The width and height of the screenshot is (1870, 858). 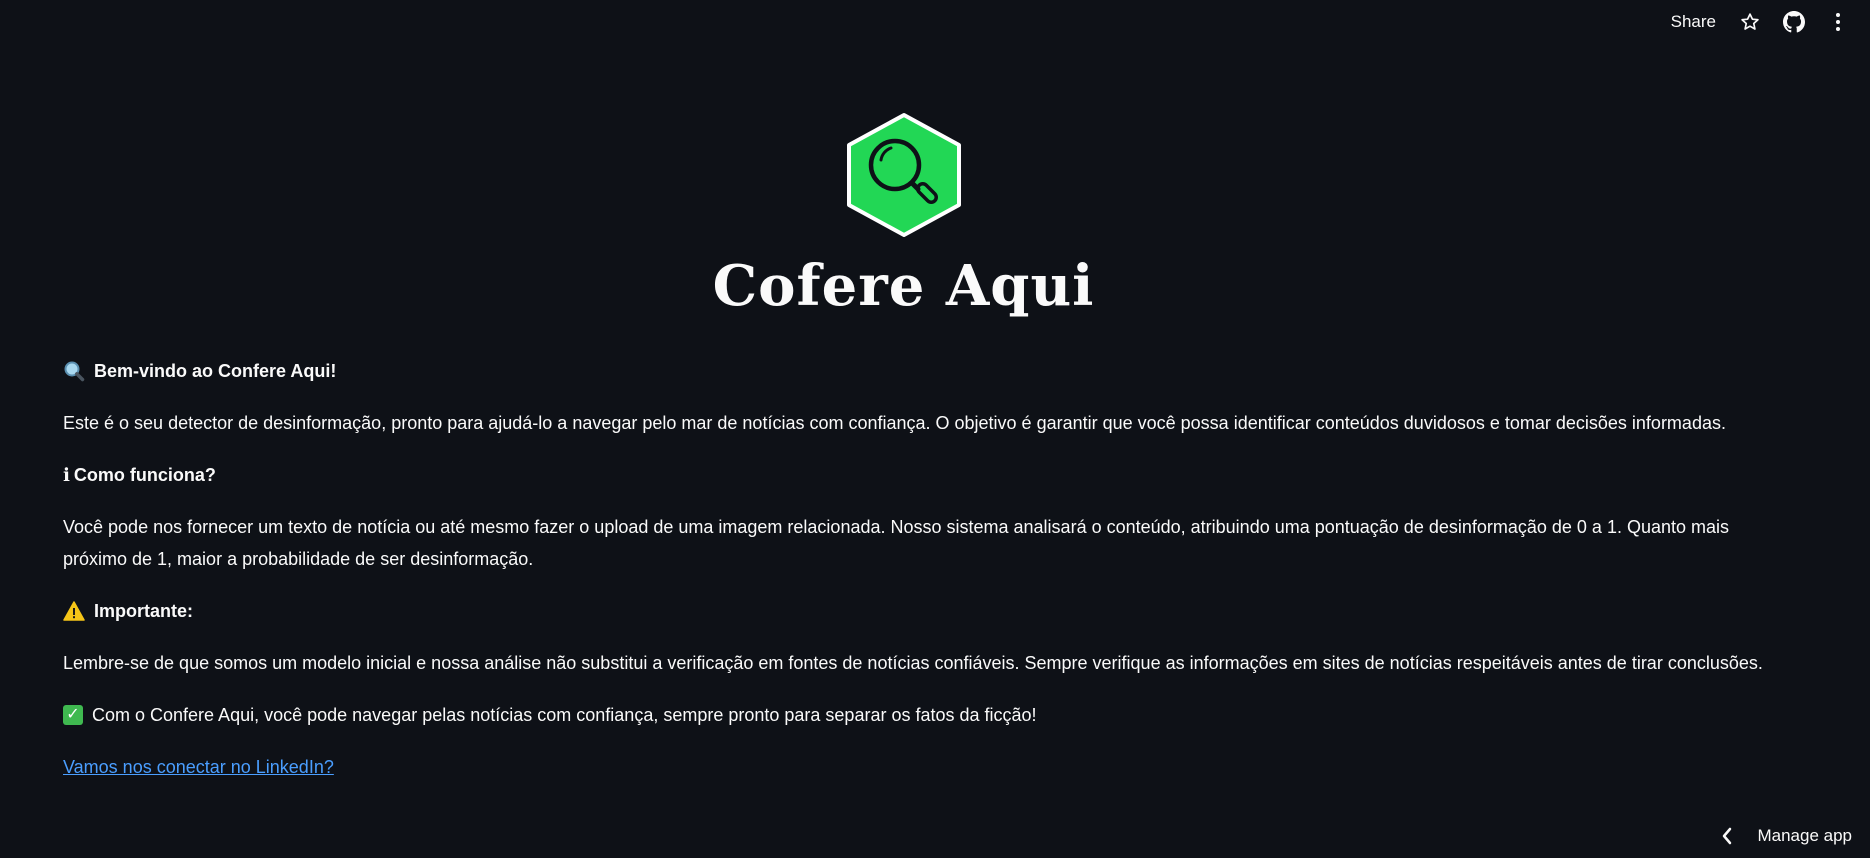 I want to click on linkedin-link: Vamos nos conectar no LinkedIn?, so click(x=198, y=767).